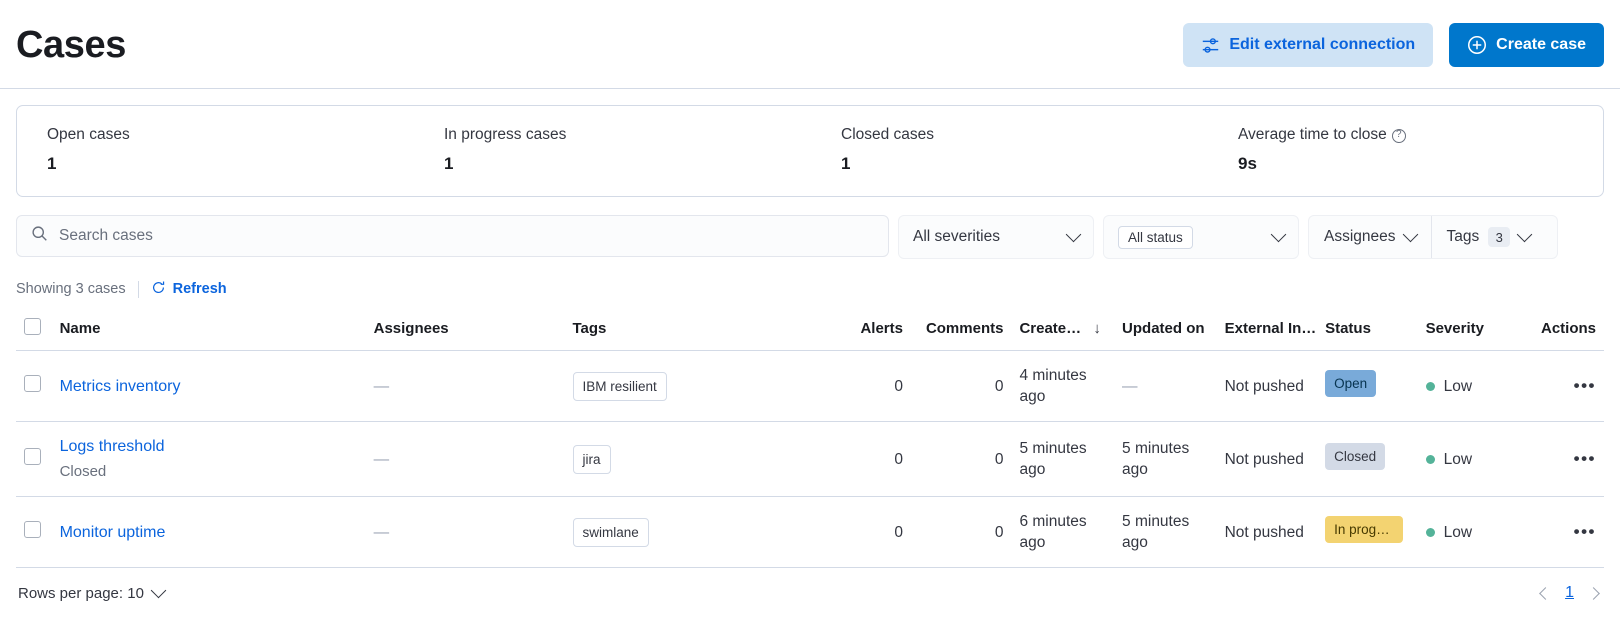  I want to click on stat-open-cases: Open cases 1, so click(214, 150).